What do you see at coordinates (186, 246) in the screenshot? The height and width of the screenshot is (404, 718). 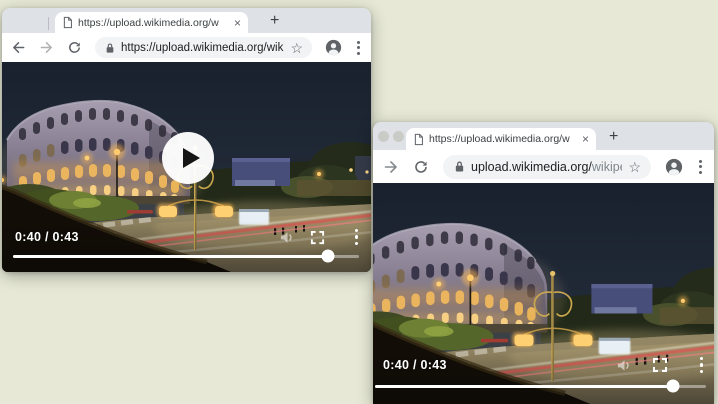 I see `controls-shade` at bounding box center [186, 246].